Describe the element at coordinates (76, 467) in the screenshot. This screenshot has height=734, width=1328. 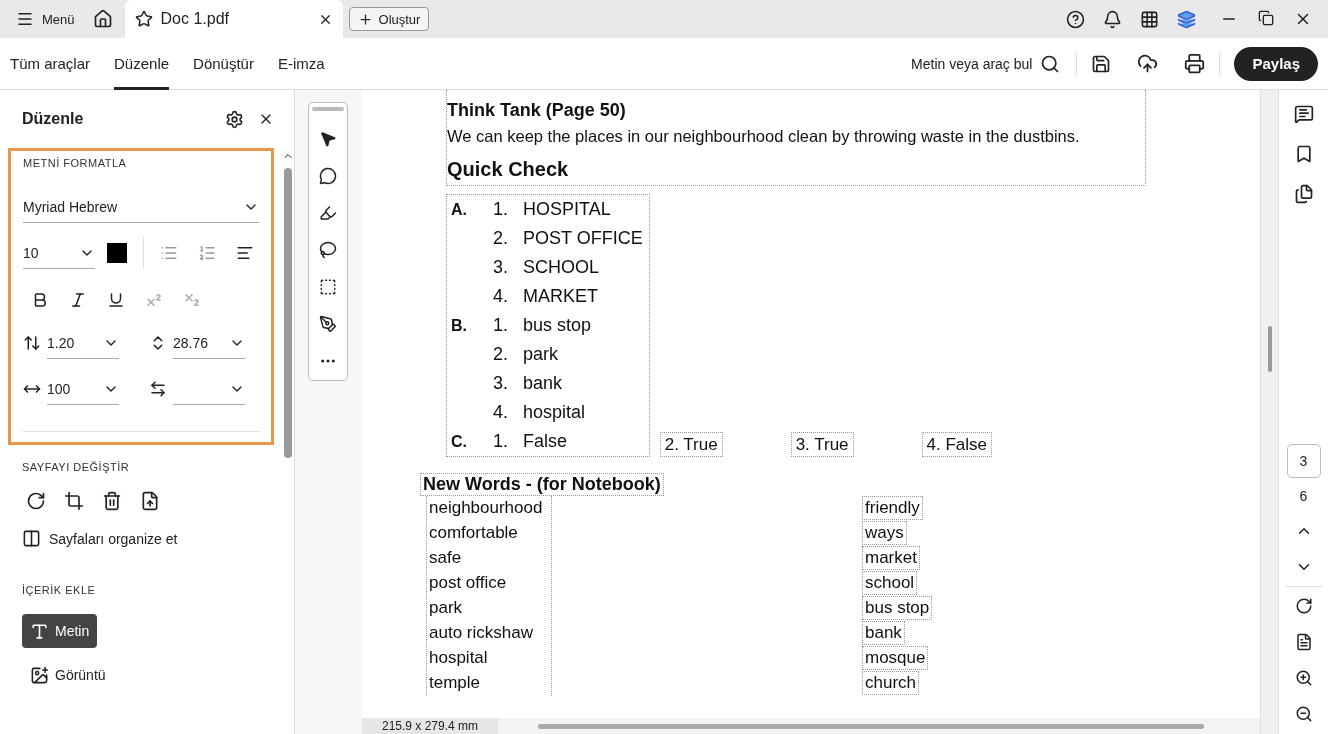
I see `section-heading: SAYFAYI DEĞİŞTİR` at that location.